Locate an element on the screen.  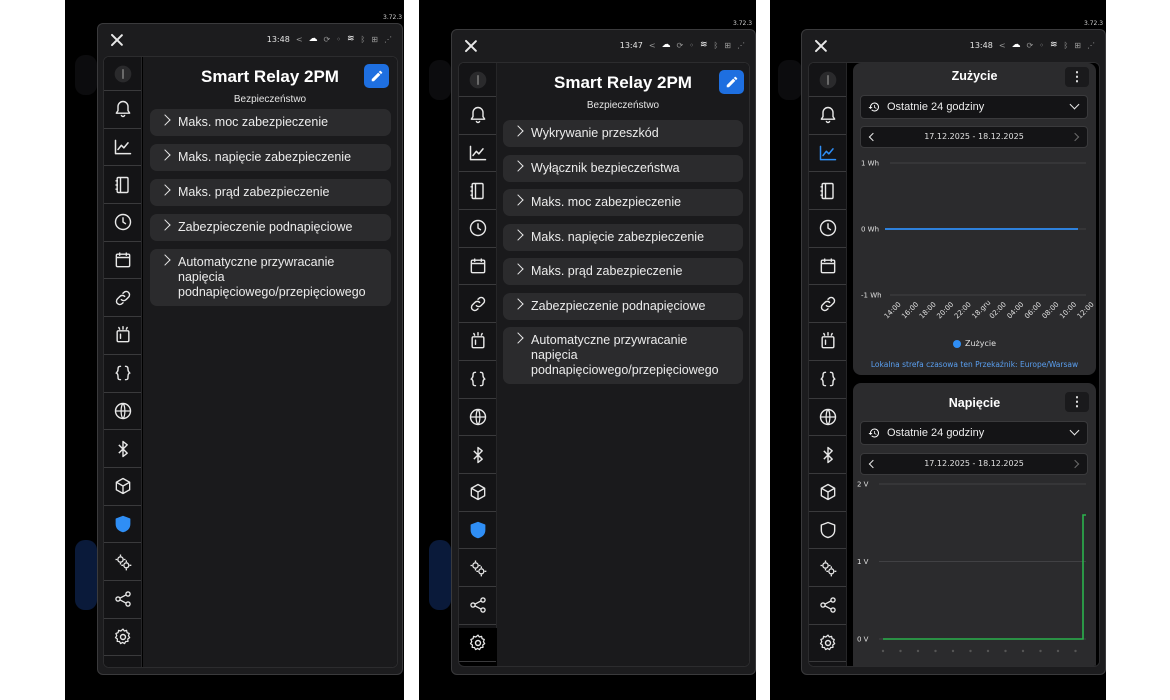
shield-icon is located at coordinates (122, 524).